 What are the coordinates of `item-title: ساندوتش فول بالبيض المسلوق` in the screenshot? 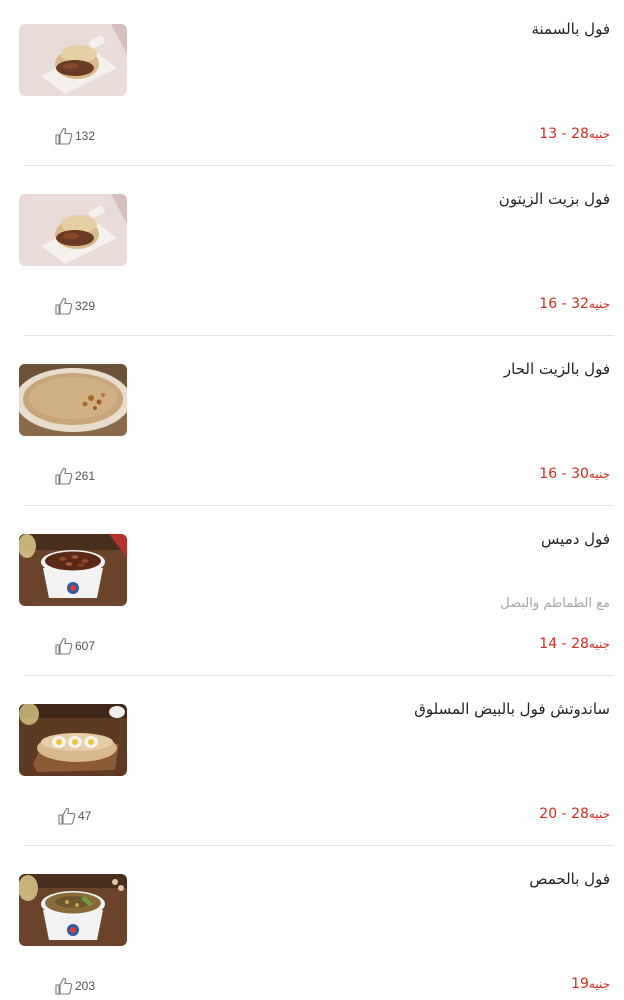 It's located at (512, 709).